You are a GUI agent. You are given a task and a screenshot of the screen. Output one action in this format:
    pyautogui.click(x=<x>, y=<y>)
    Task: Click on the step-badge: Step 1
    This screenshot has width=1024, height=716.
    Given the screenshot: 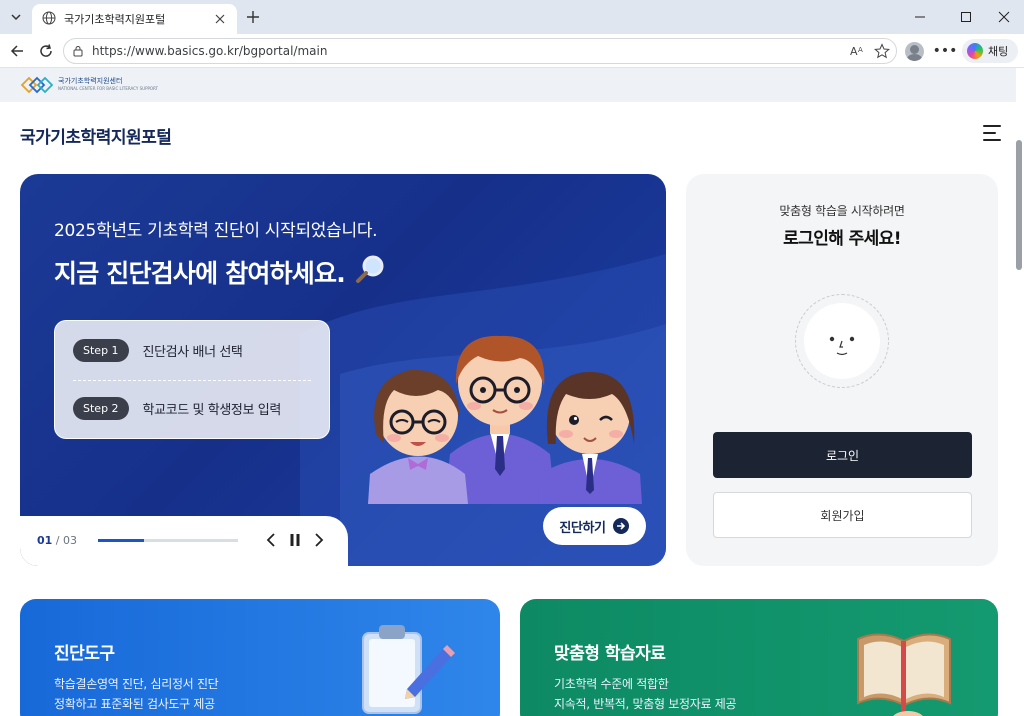 What is the action you would take?
    pyautogui.click(x=101, y=350)
    